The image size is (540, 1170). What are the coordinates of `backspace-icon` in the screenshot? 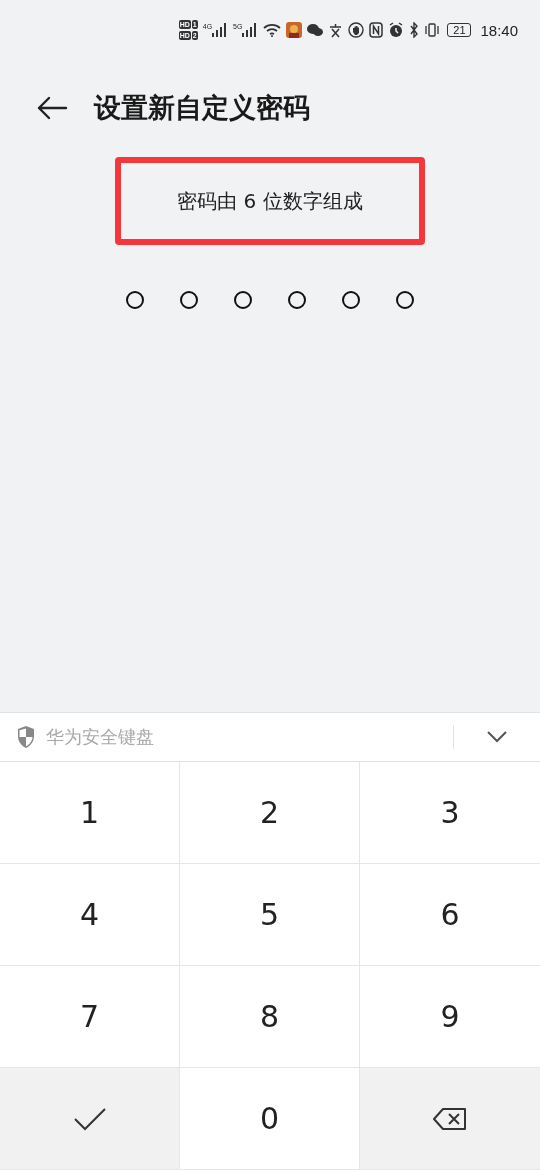 It's located at (450, 1118).